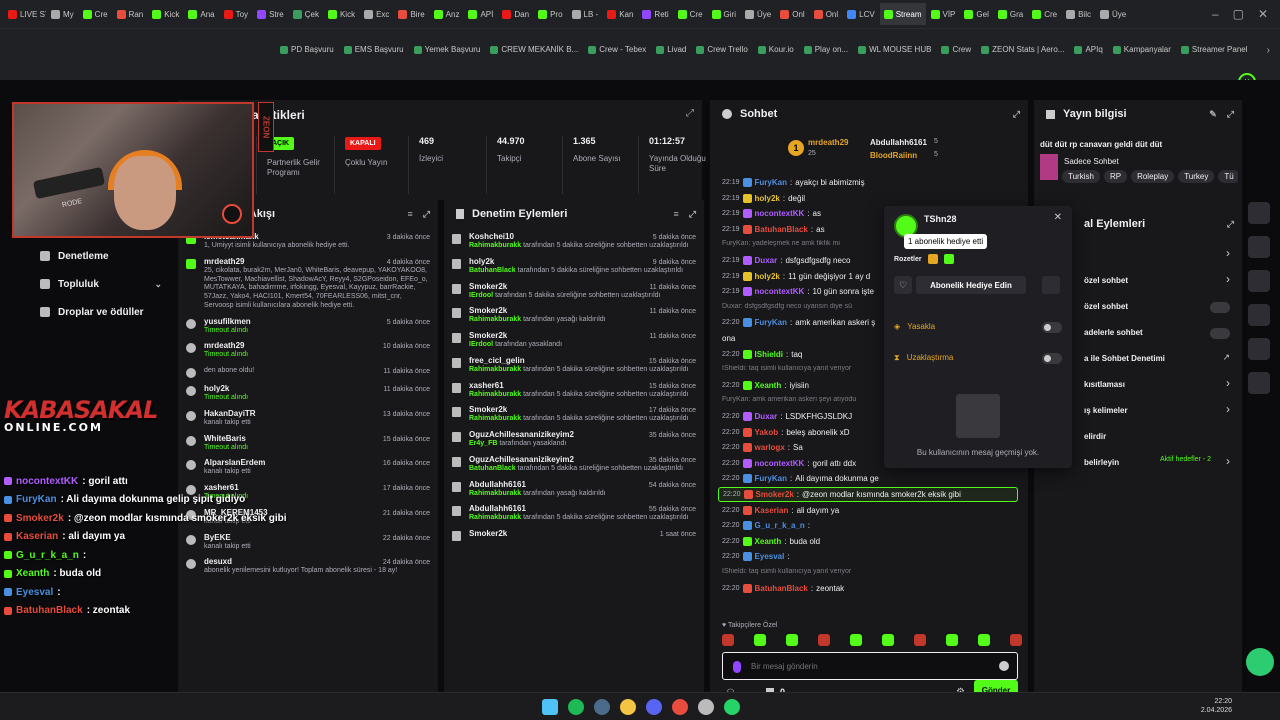  Describe the element at coordinates (770, 556) in the screenshot. I see `message-username: Eyesval` at that location.